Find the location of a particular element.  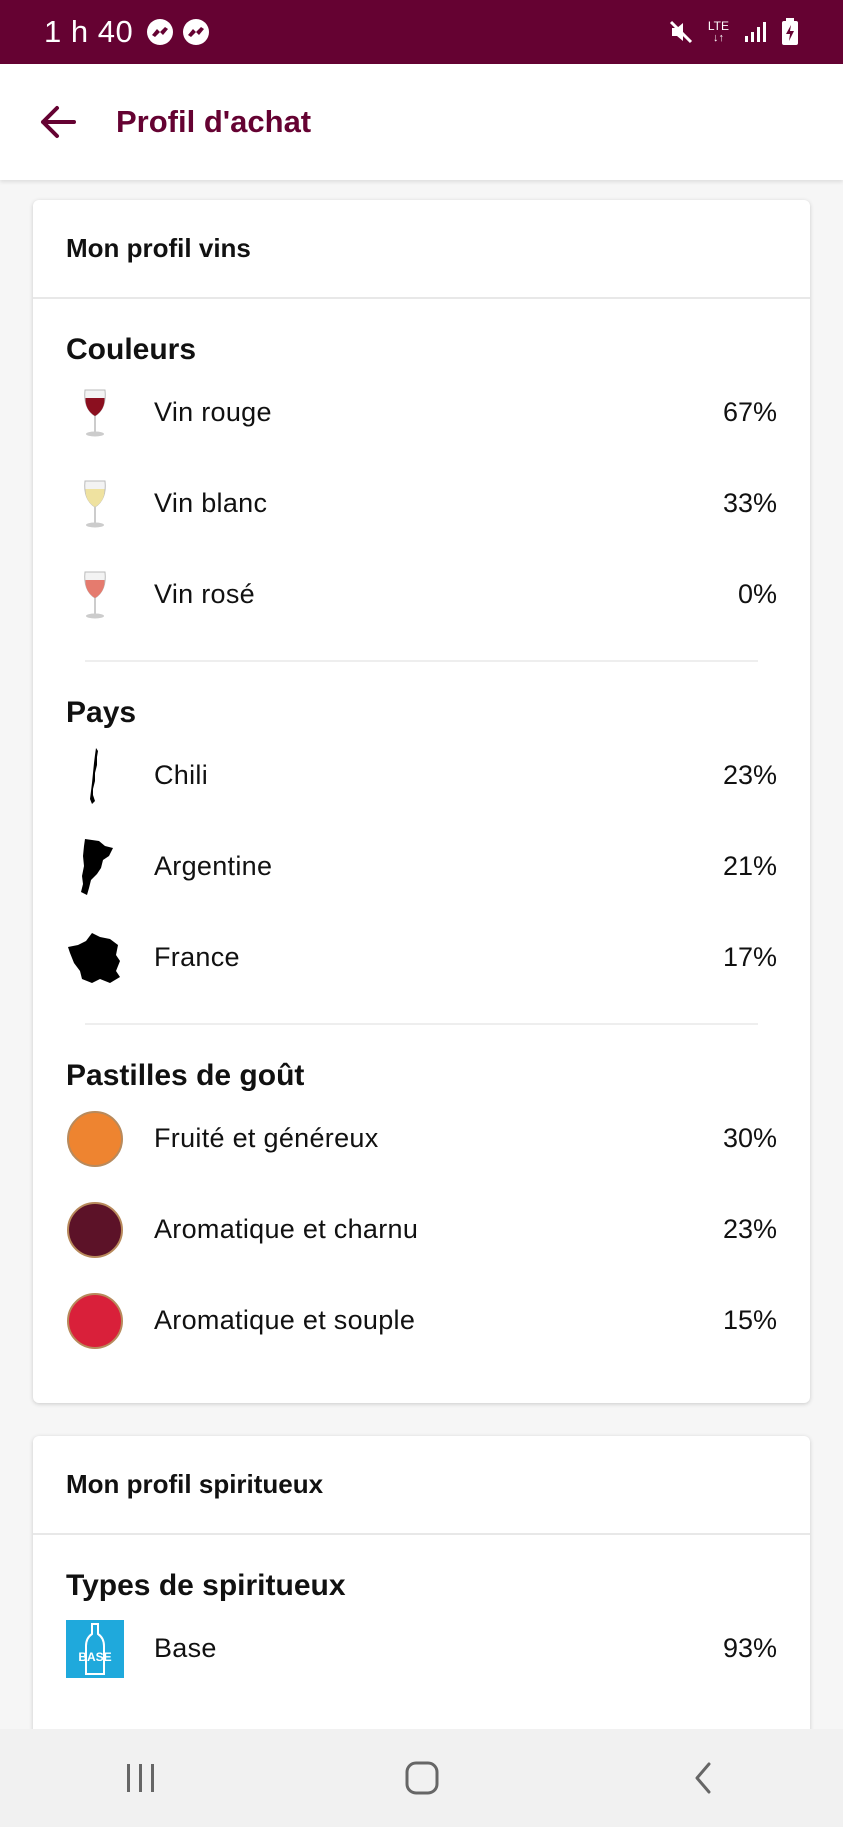

recents-icon is located at coordinates (140, 1778).